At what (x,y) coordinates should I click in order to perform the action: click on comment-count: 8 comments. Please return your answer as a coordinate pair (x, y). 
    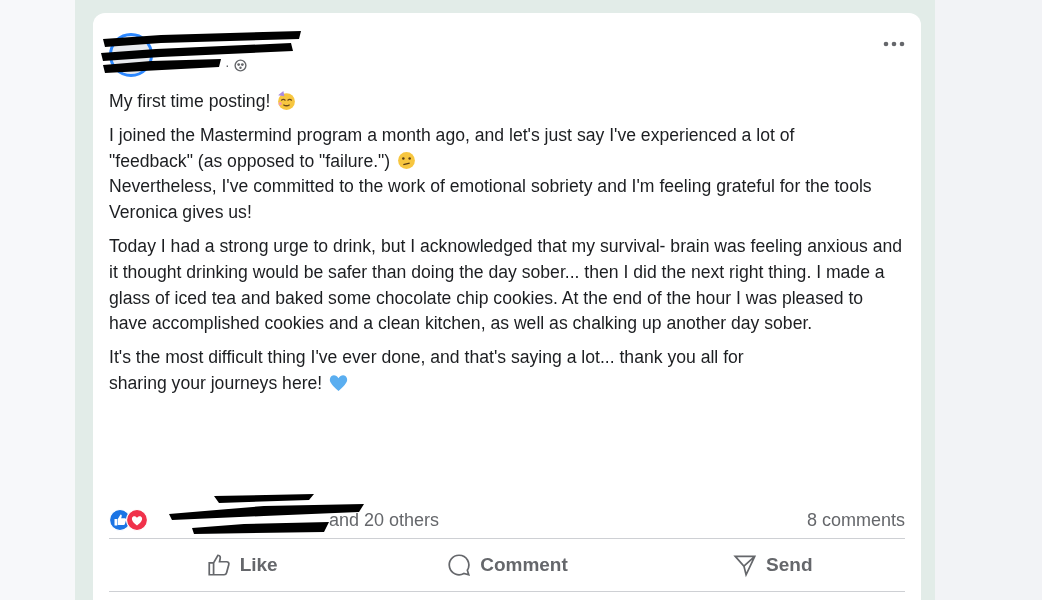
    Looking at the image, I should click on (855, 520).